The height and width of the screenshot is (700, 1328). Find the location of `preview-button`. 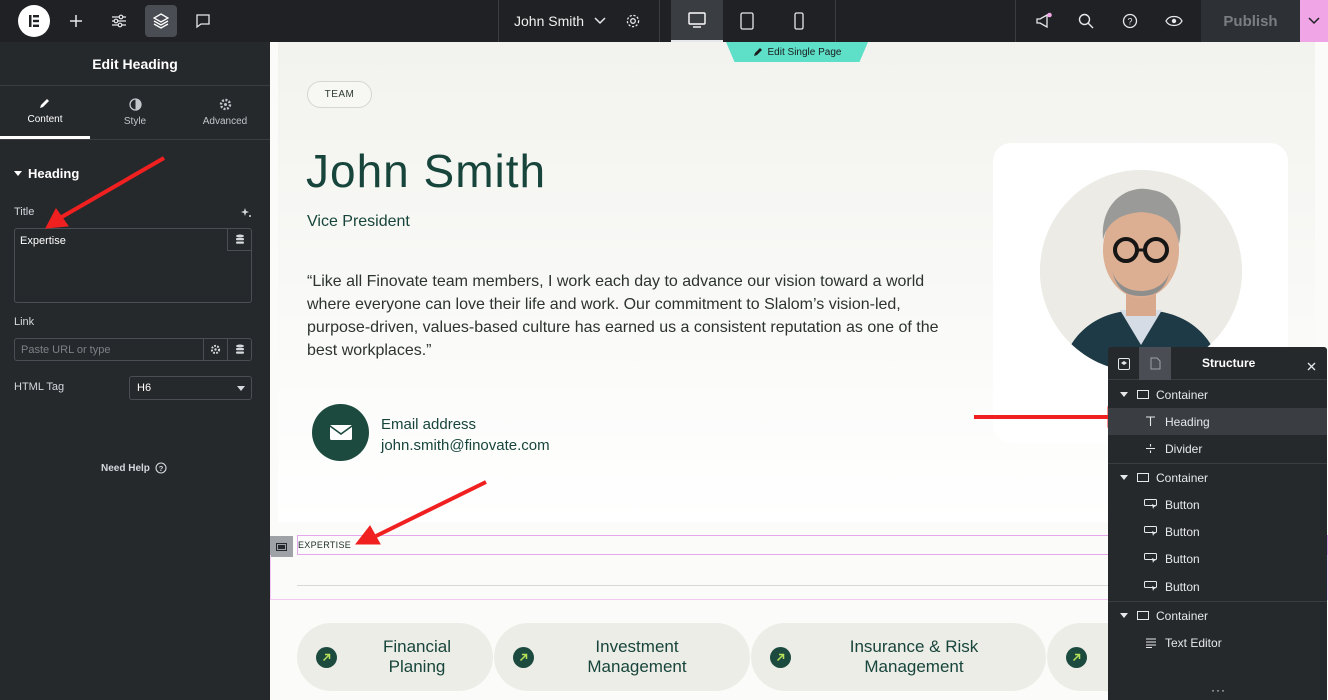

preview-button is located at coordinates (1174, 21).